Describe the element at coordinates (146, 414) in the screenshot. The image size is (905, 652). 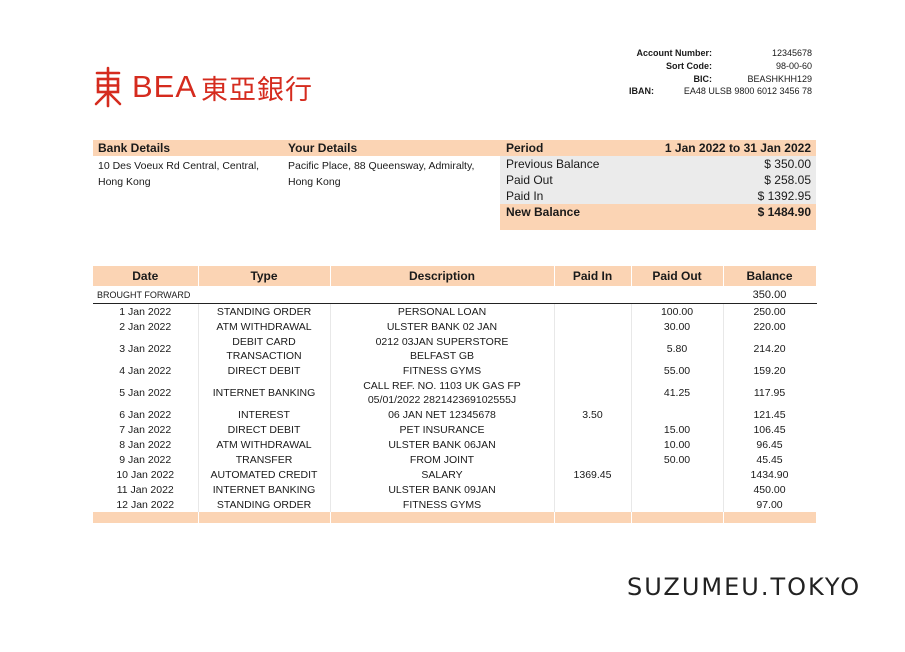
I see `cell-date: 6 Jan 2022` at that location.